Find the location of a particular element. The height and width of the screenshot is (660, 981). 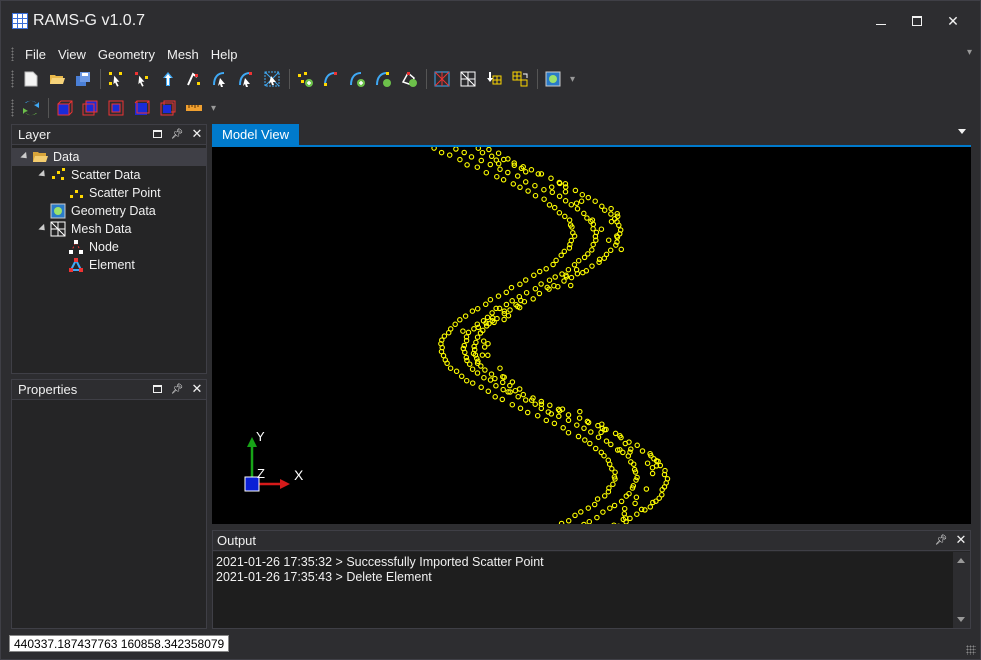

new-file-button is located at coordinates (31, 79).